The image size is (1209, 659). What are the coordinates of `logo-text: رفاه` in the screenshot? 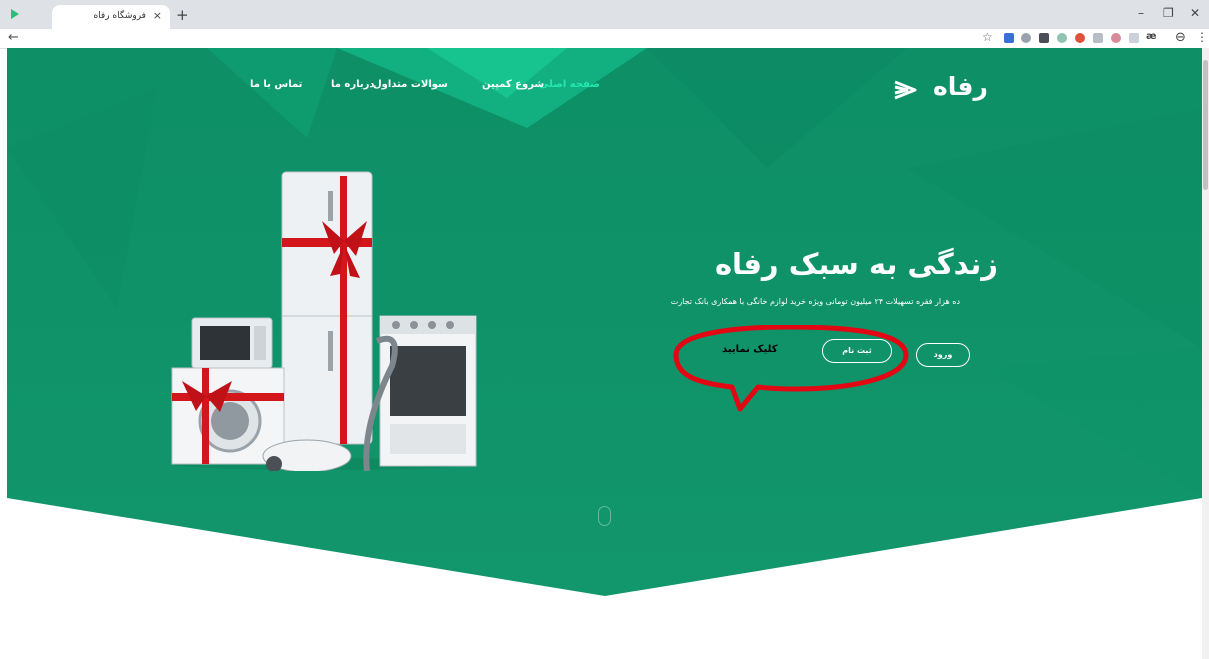 It's located at (960, 86).